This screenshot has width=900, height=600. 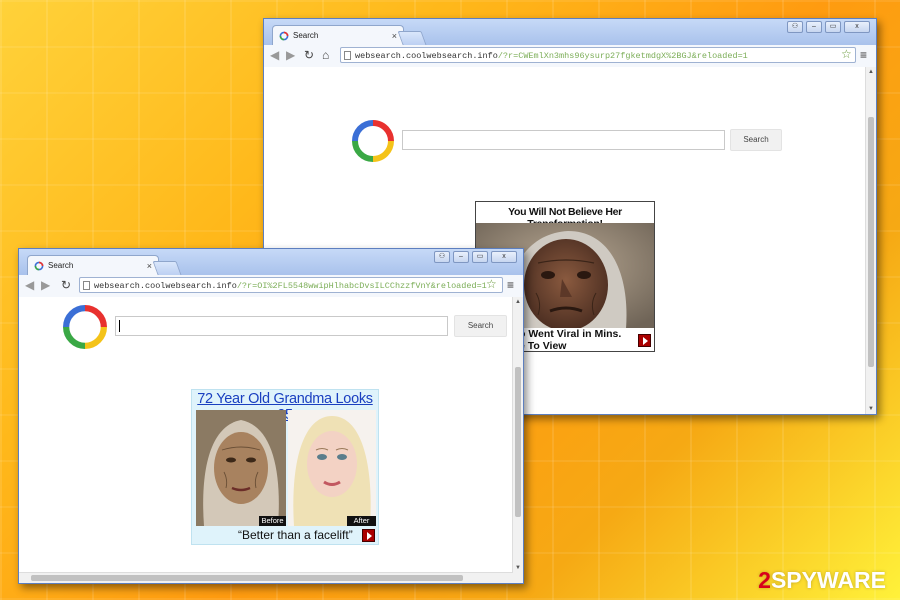 I want to click on back-maximize-icon: ▭, so click(x=833, y=27).